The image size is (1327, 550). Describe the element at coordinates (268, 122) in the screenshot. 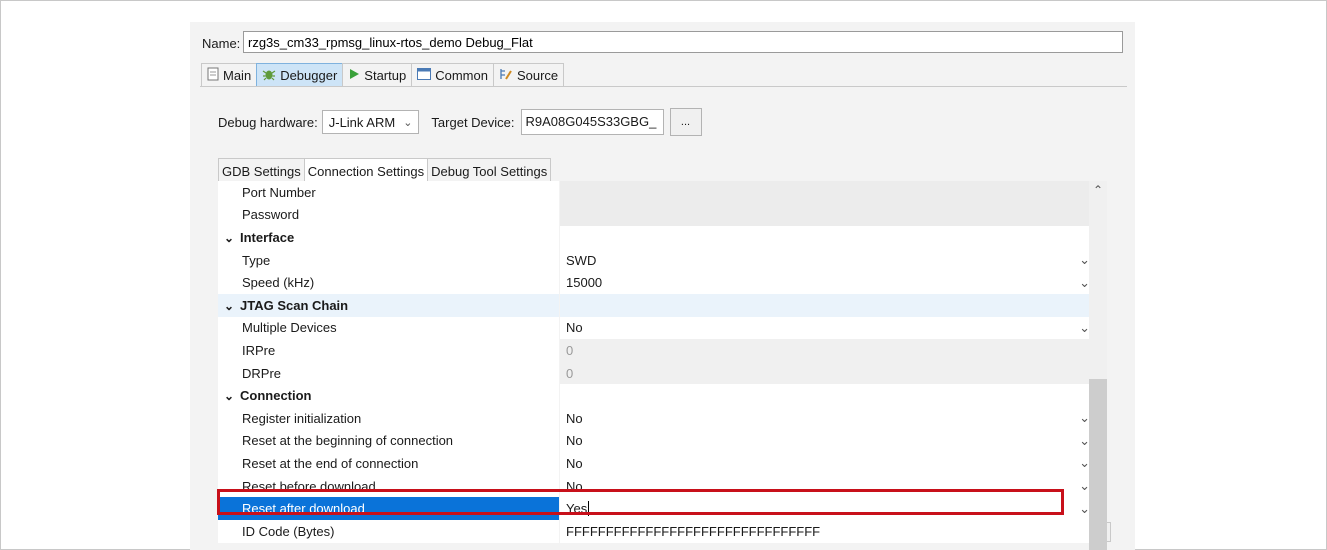

I see `debug-hardware-label: Debug hardware:` at that location.